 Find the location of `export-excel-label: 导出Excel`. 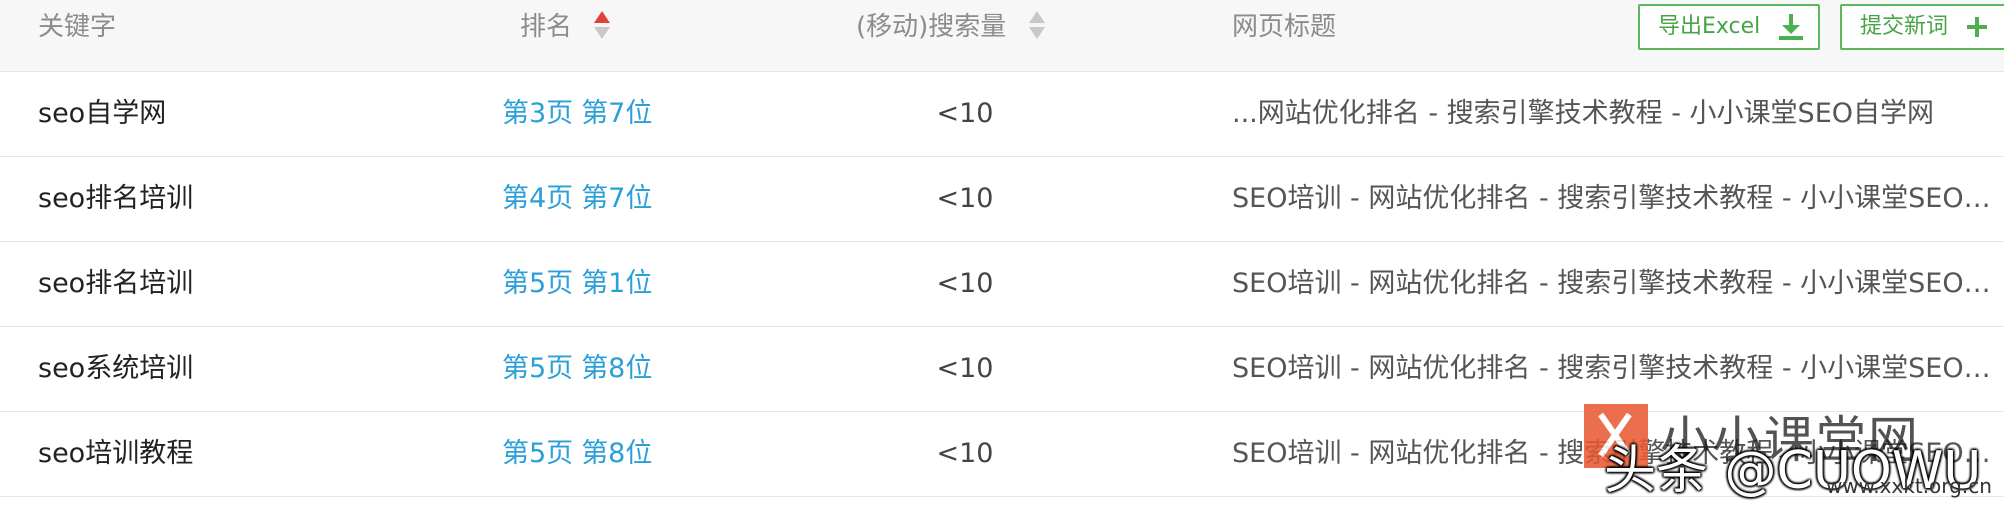

export-excel-label: 导出Excel is located at coordinates (1709, 26).